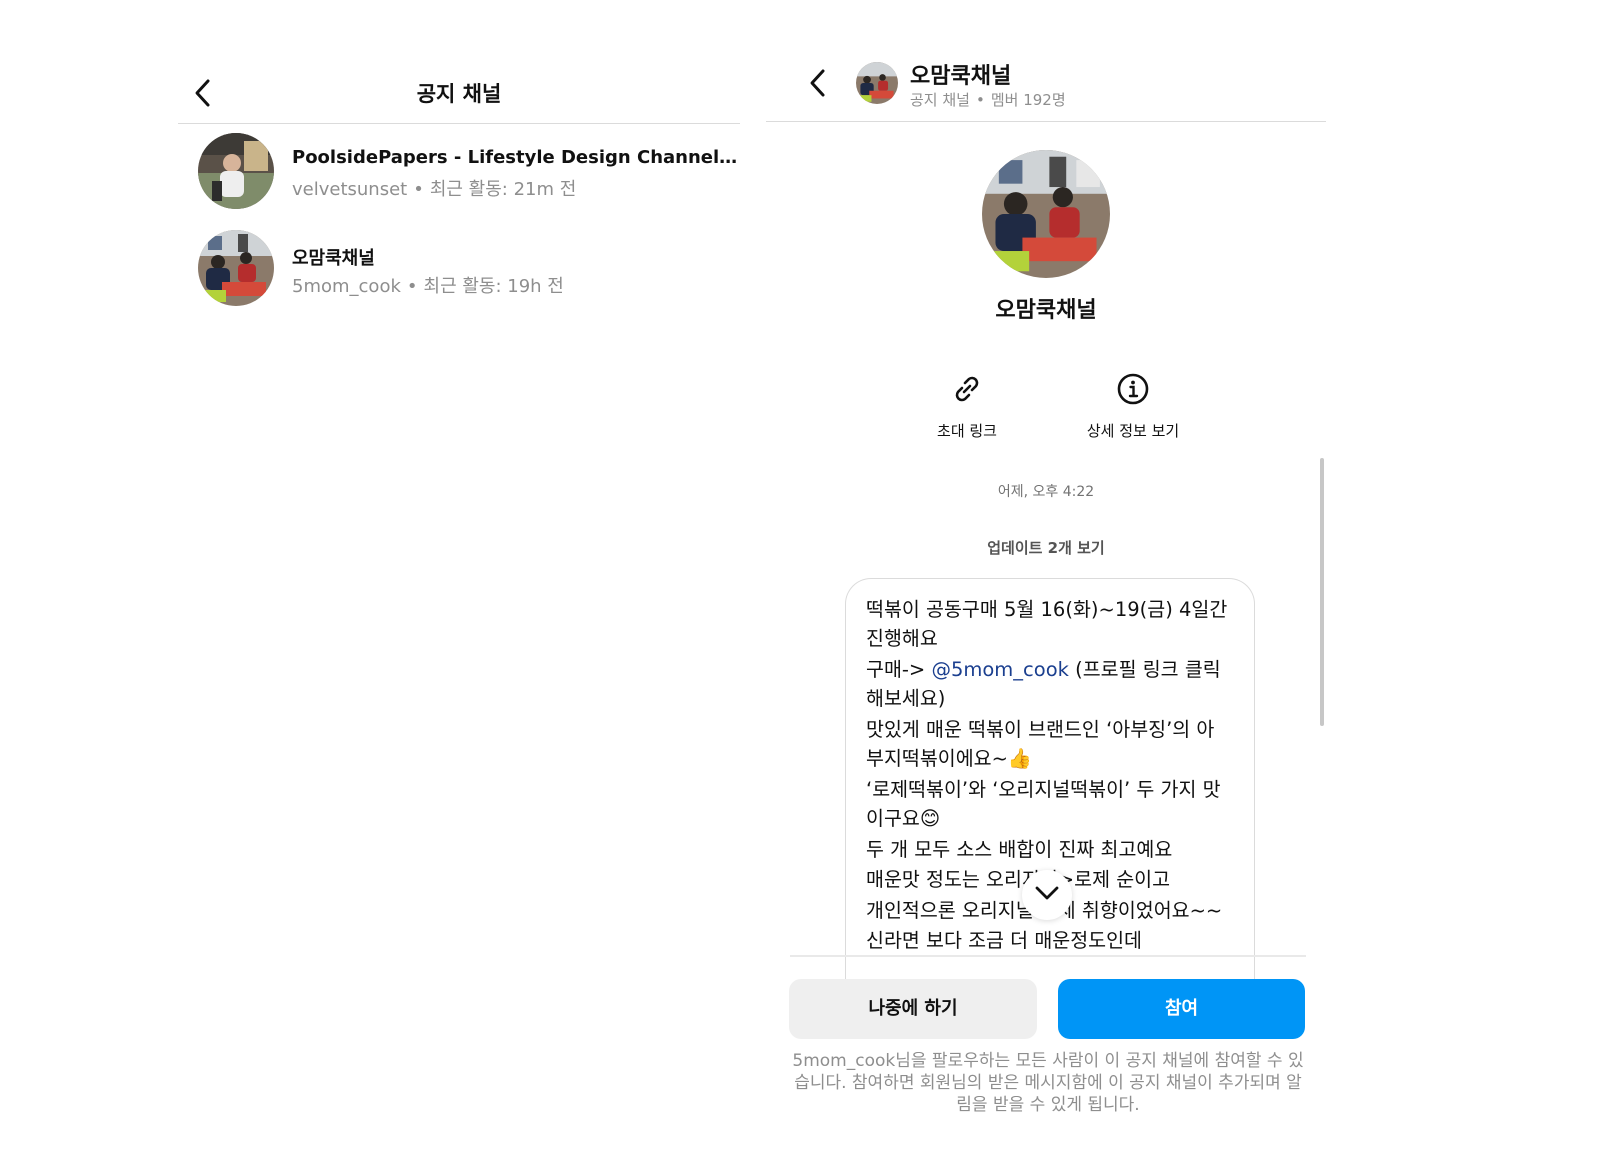  Describe the element at coordinates (503, 189) in the screenshot. I see `channel-activity: 최근 활동: 21m 전` at that location.